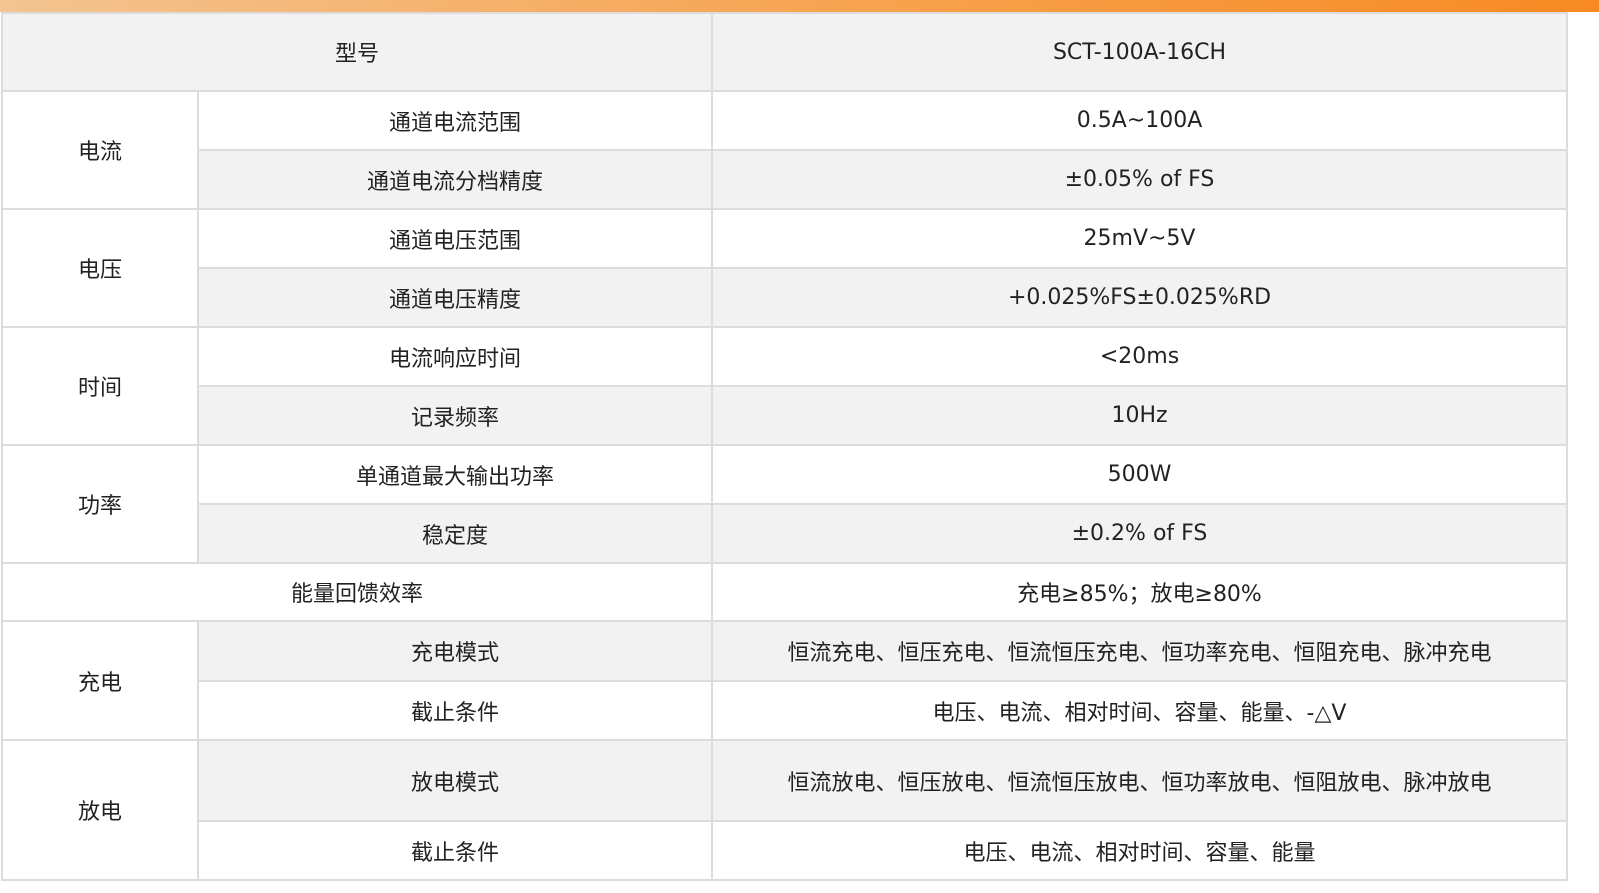  I want to click on table-row: 功率 单通道最大输出功率 500W, so click(784, 504).